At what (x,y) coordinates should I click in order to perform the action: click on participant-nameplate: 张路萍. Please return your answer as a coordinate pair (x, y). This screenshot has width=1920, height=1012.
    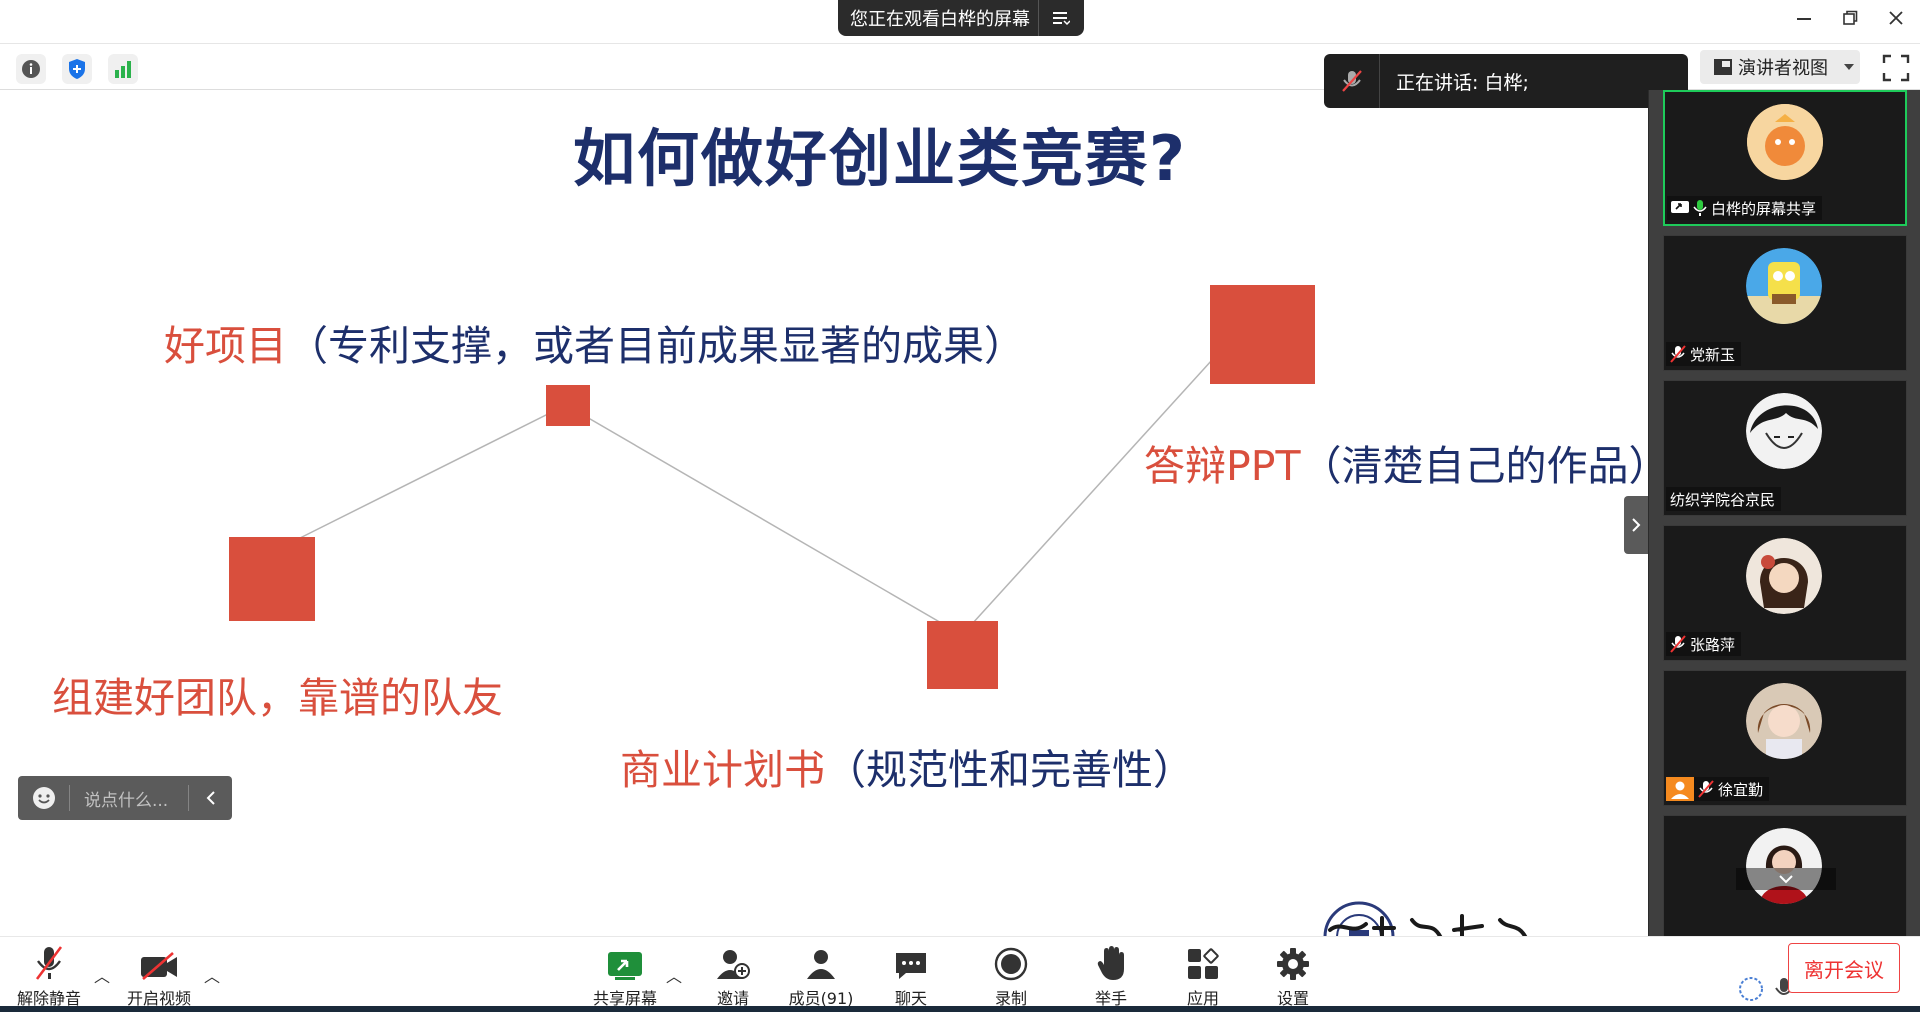
    Looking at the image, I should click on (1704, 644).